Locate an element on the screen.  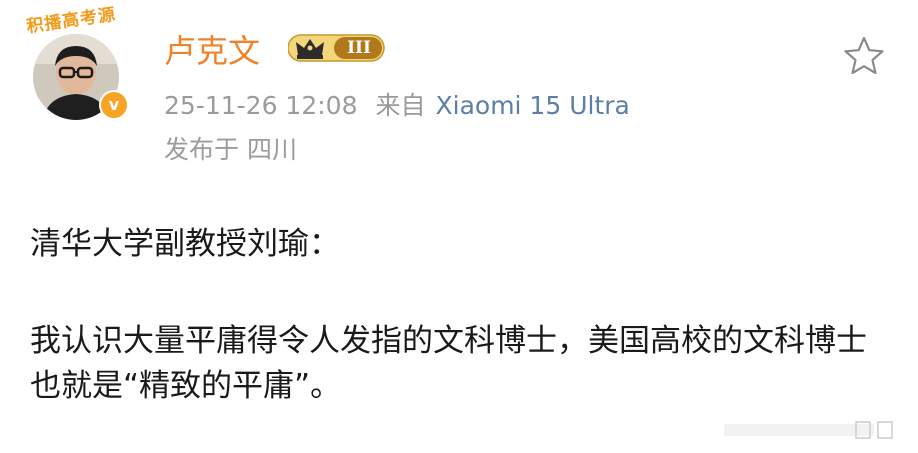
author-name: 卢克文 is located at coordinates (212, 49).